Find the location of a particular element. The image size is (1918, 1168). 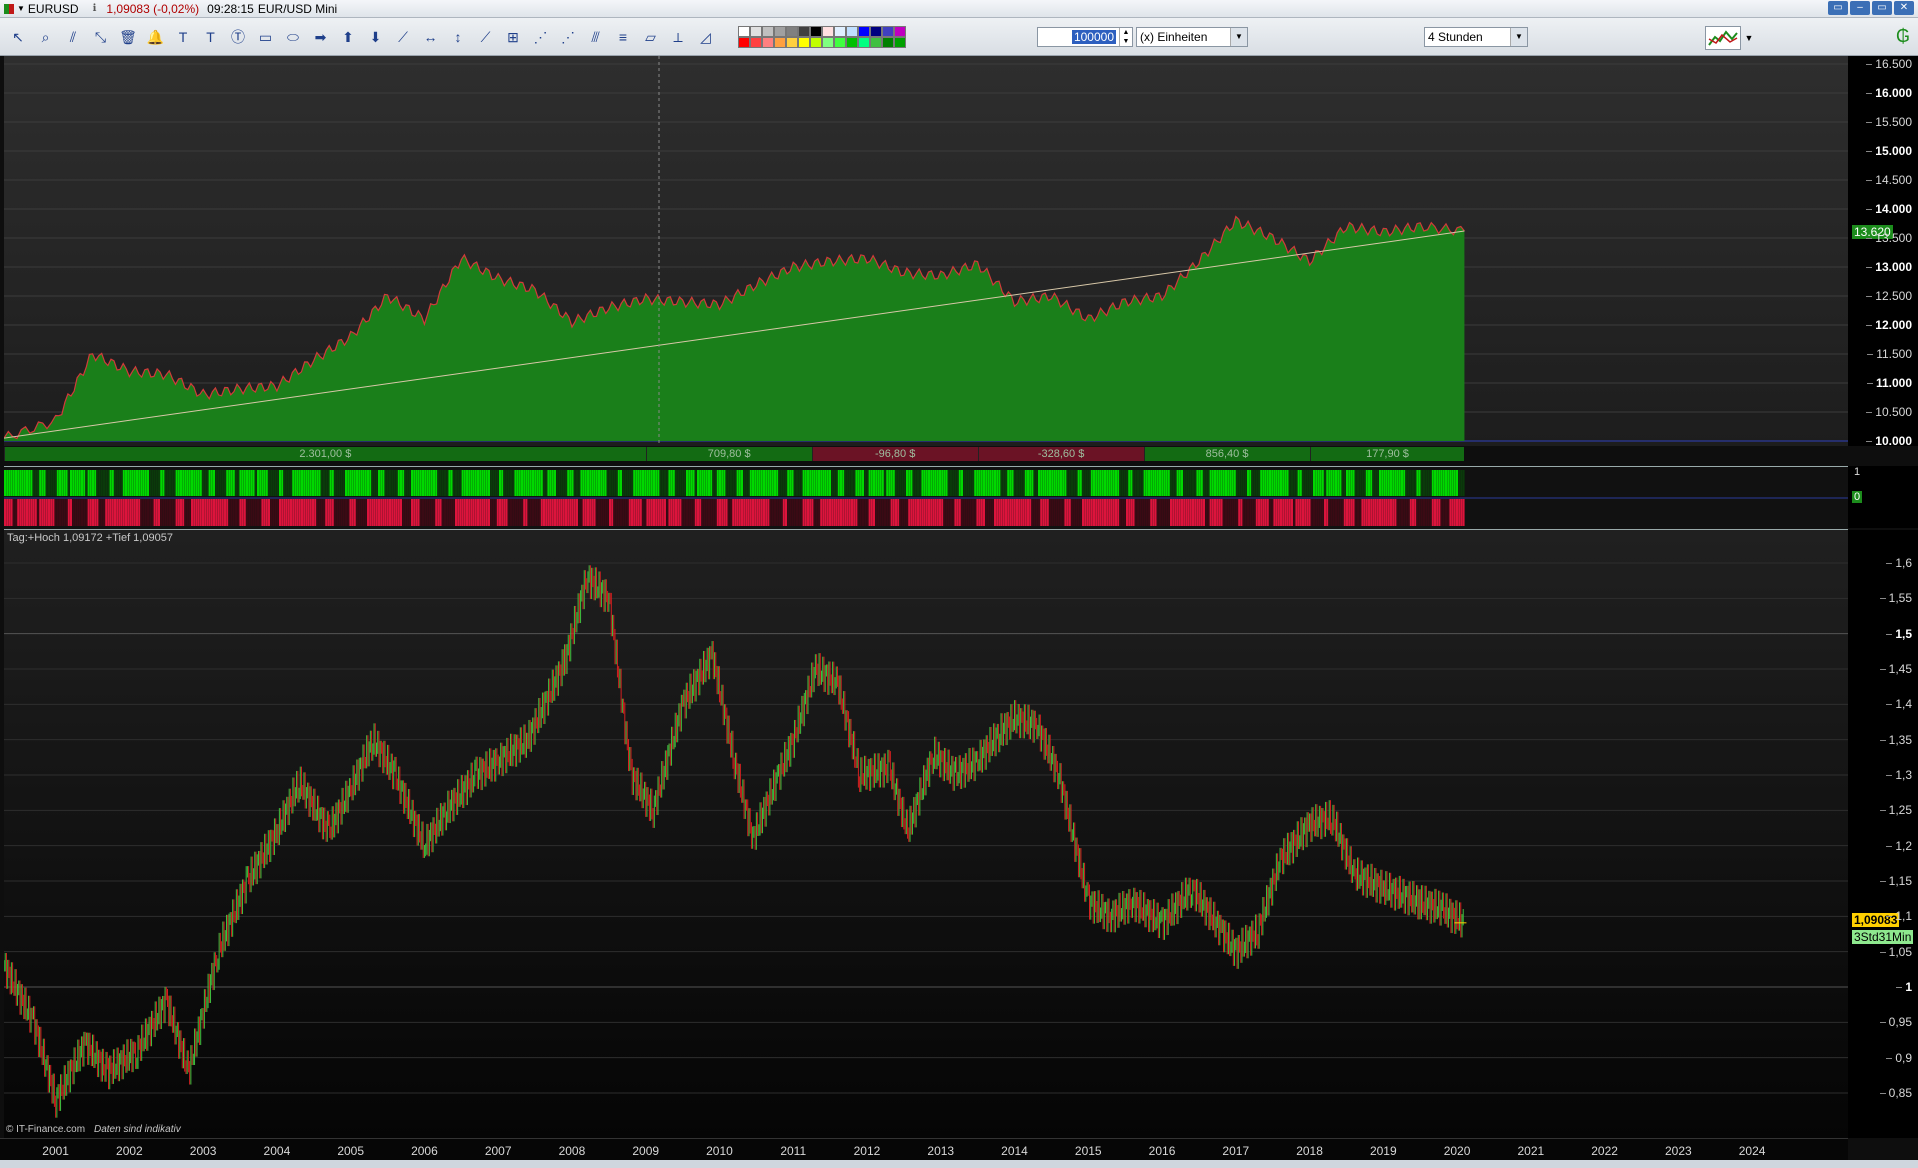

arrow-down-icon: ⬇ is located at coordinates (376, 37).